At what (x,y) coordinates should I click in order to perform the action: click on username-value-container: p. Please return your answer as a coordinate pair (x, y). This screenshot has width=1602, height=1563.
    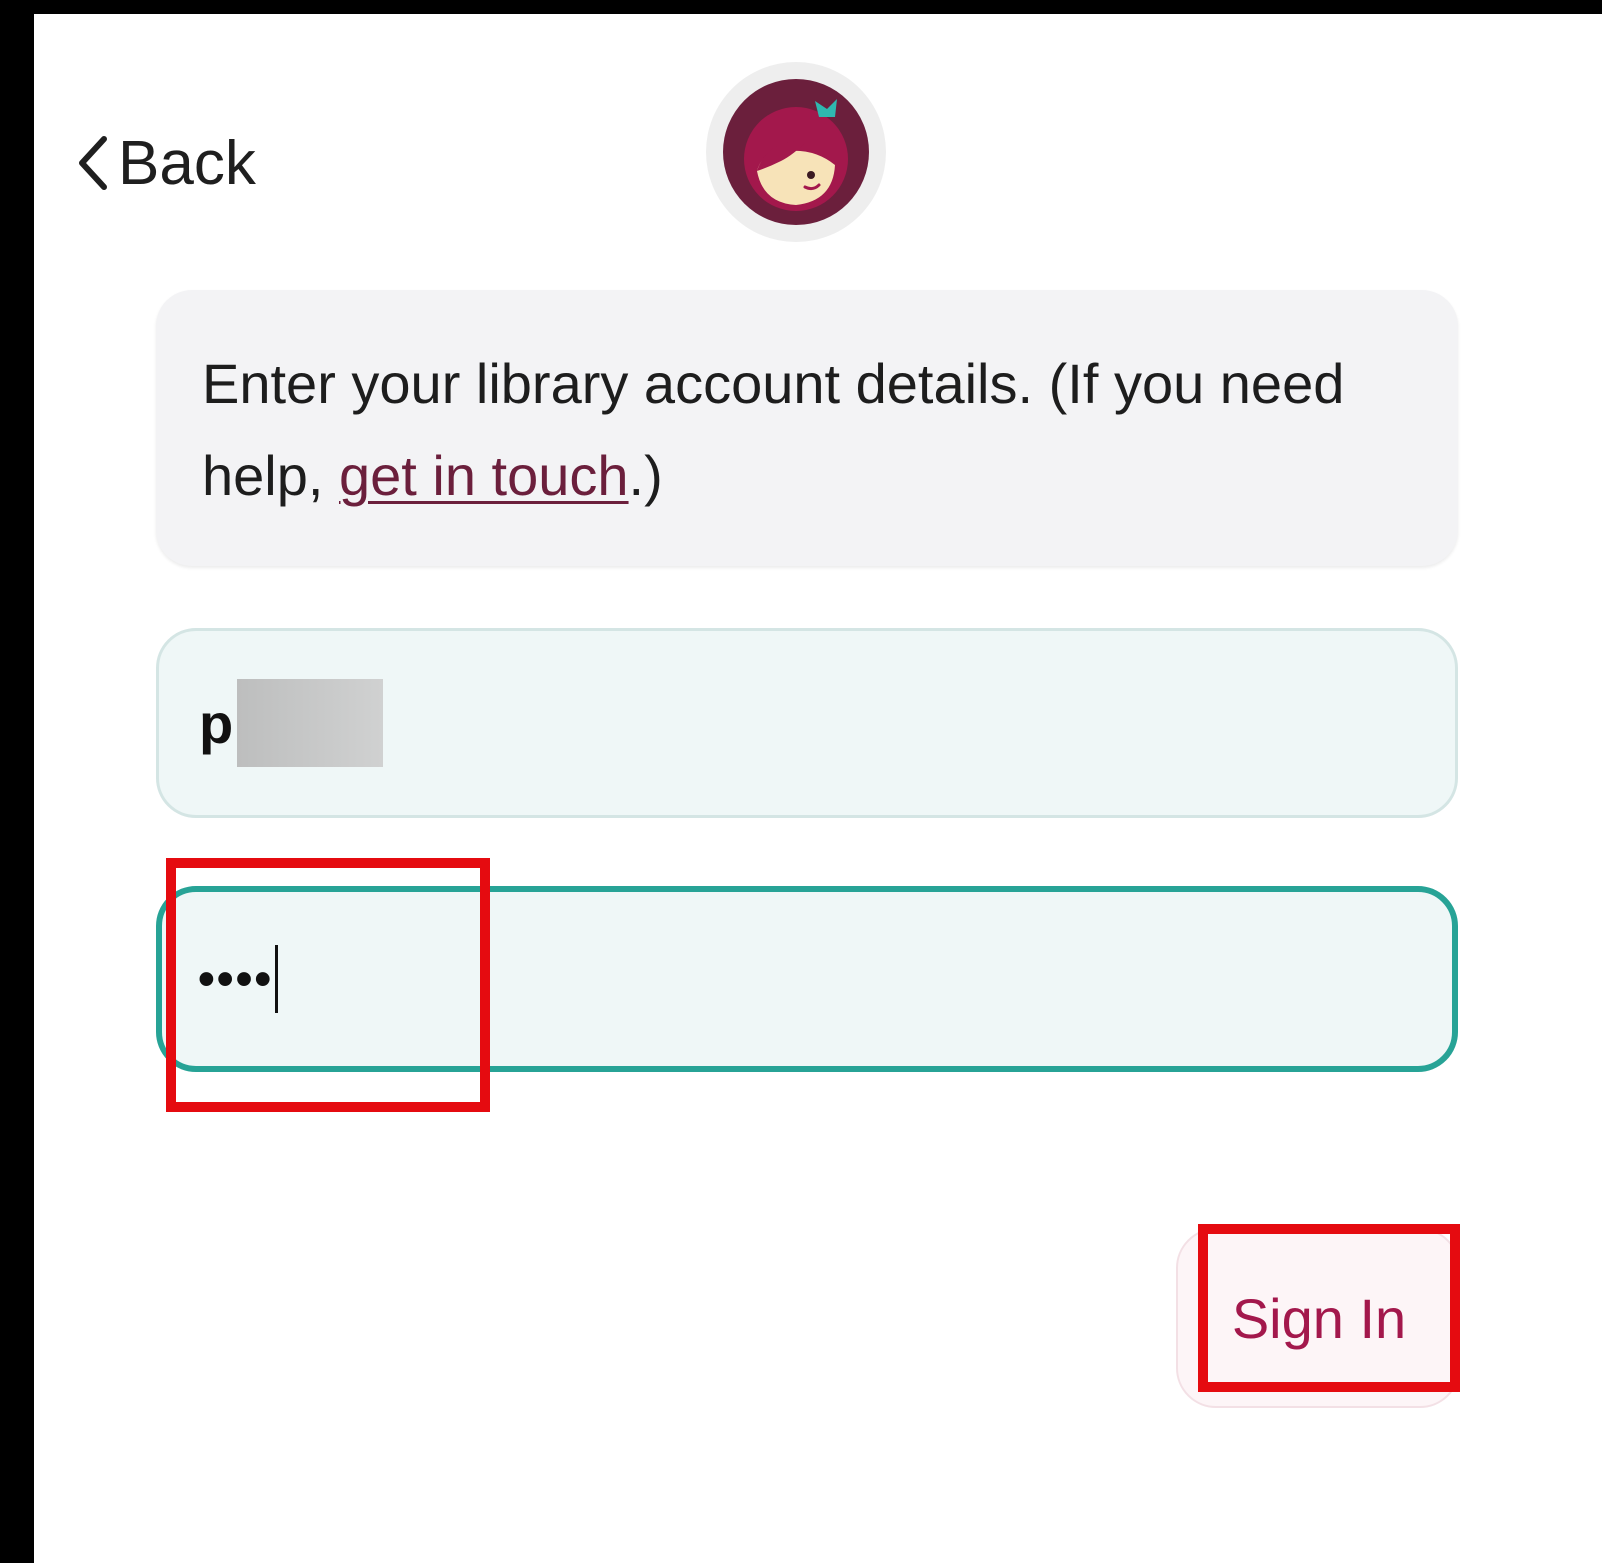
    Looking at the image, I should click on (291, 723).